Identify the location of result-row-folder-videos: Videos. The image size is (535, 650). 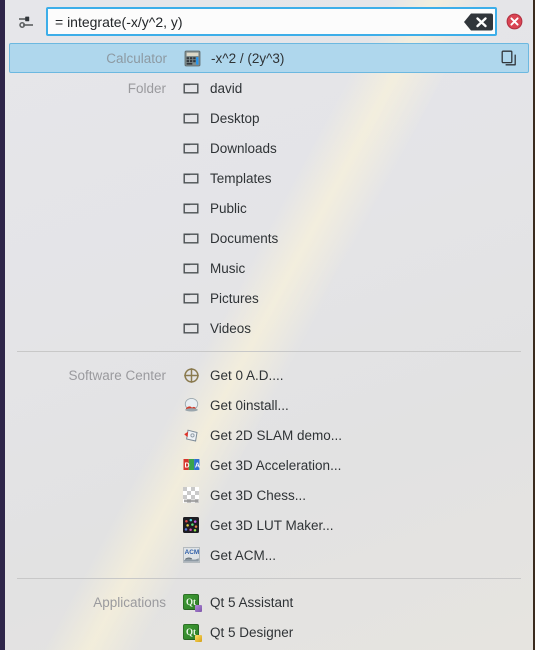
(269, 328).